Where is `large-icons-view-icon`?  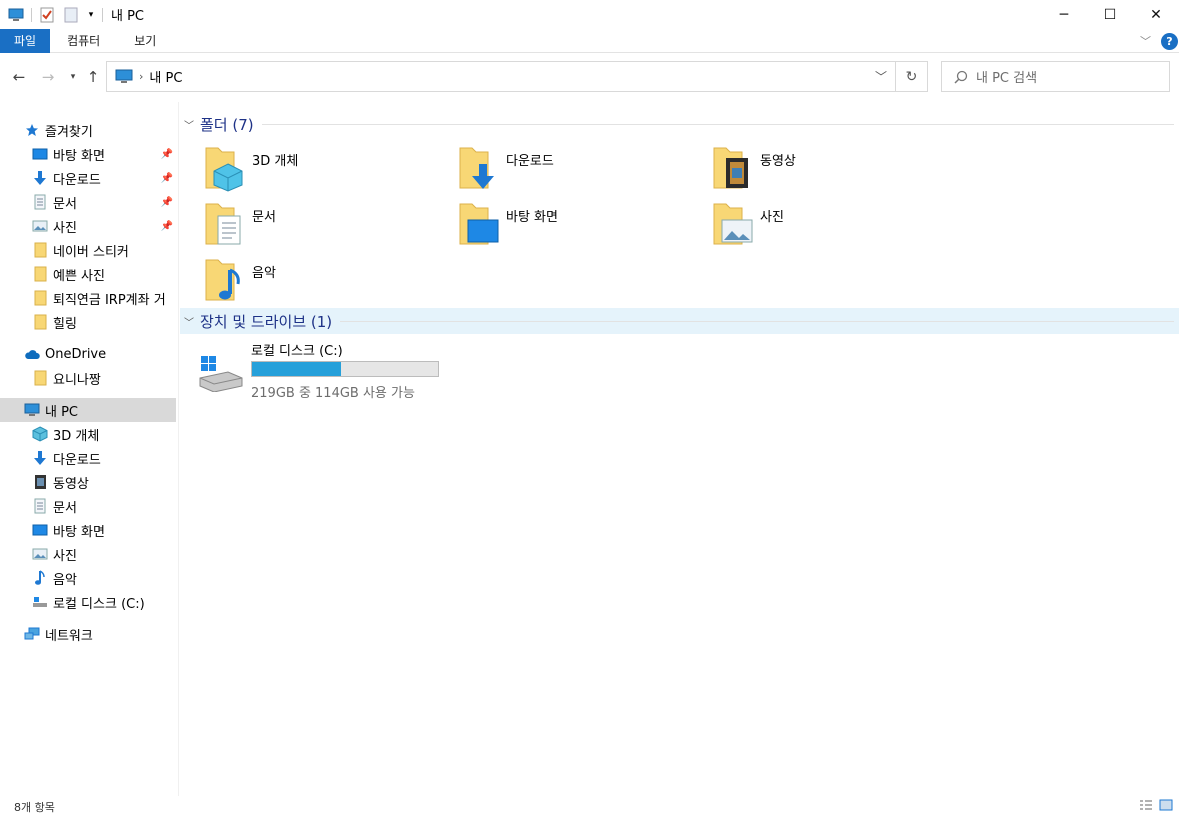
large-icons-view-icon is located at coordinates (1166, 806).